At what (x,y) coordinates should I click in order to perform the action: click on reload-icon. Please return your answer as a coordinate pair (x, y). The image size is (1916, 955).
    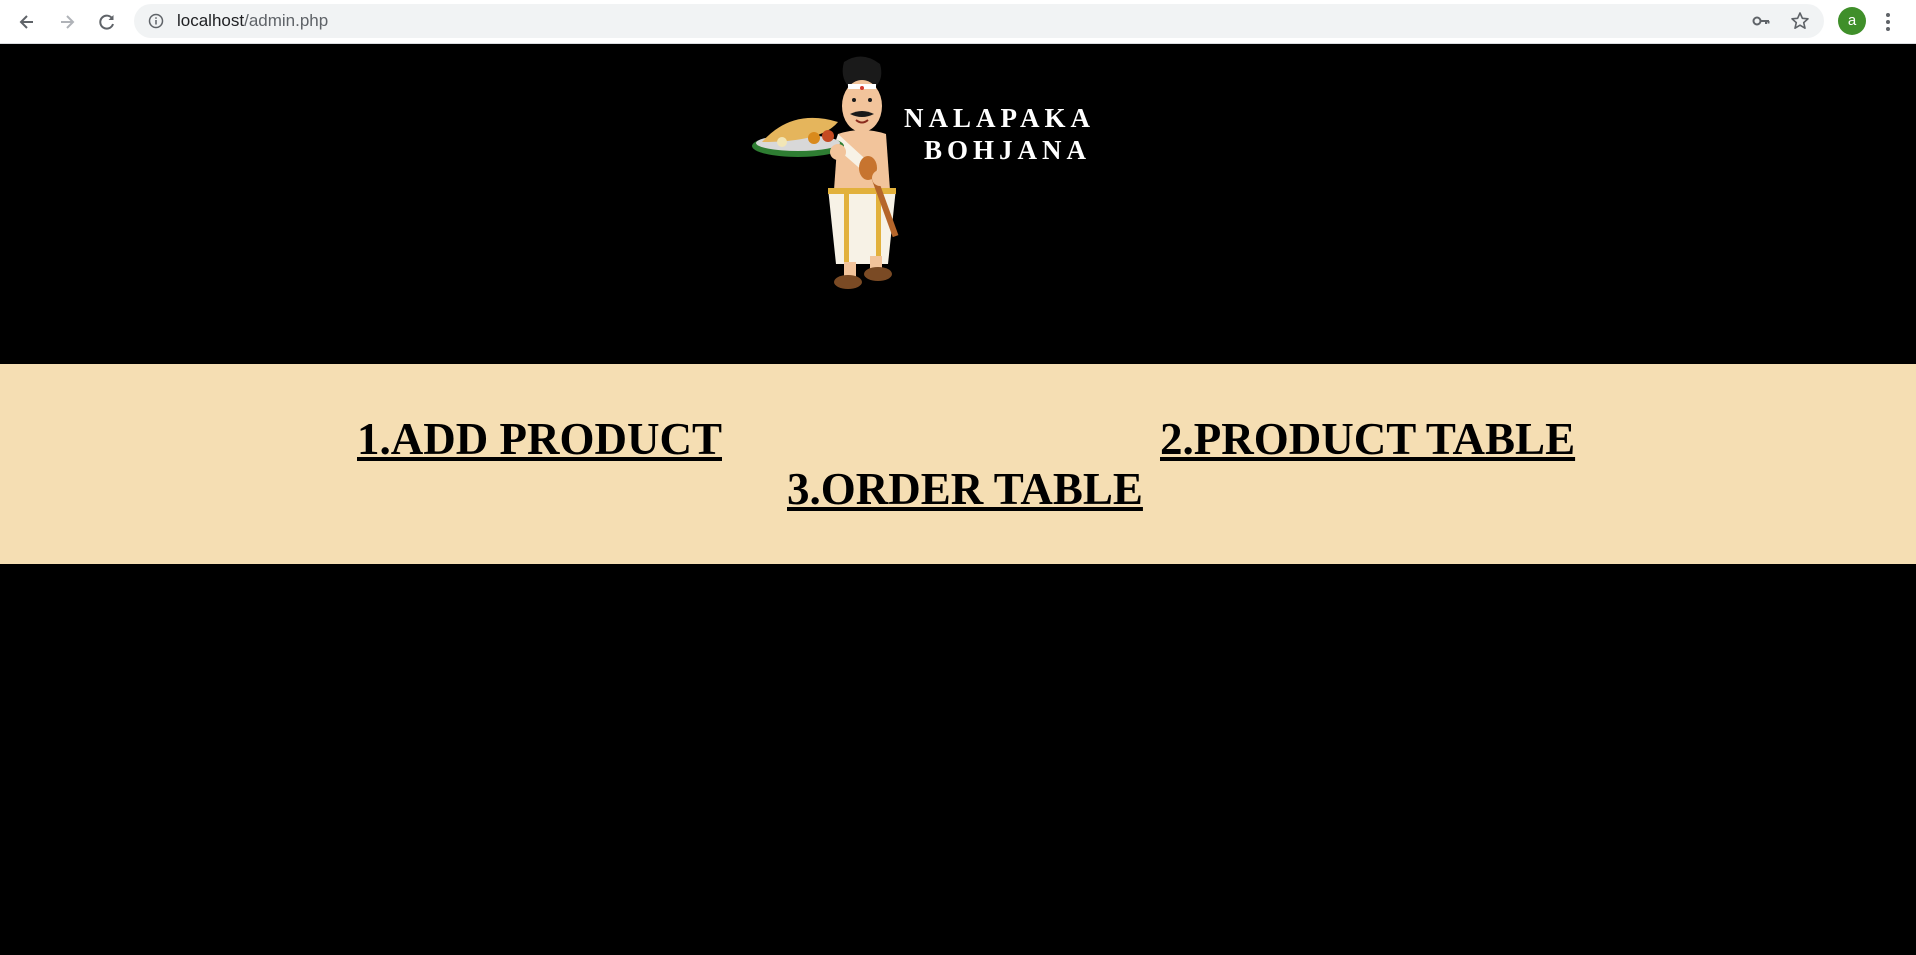
    Looking at the image, I should click on (106, 22).